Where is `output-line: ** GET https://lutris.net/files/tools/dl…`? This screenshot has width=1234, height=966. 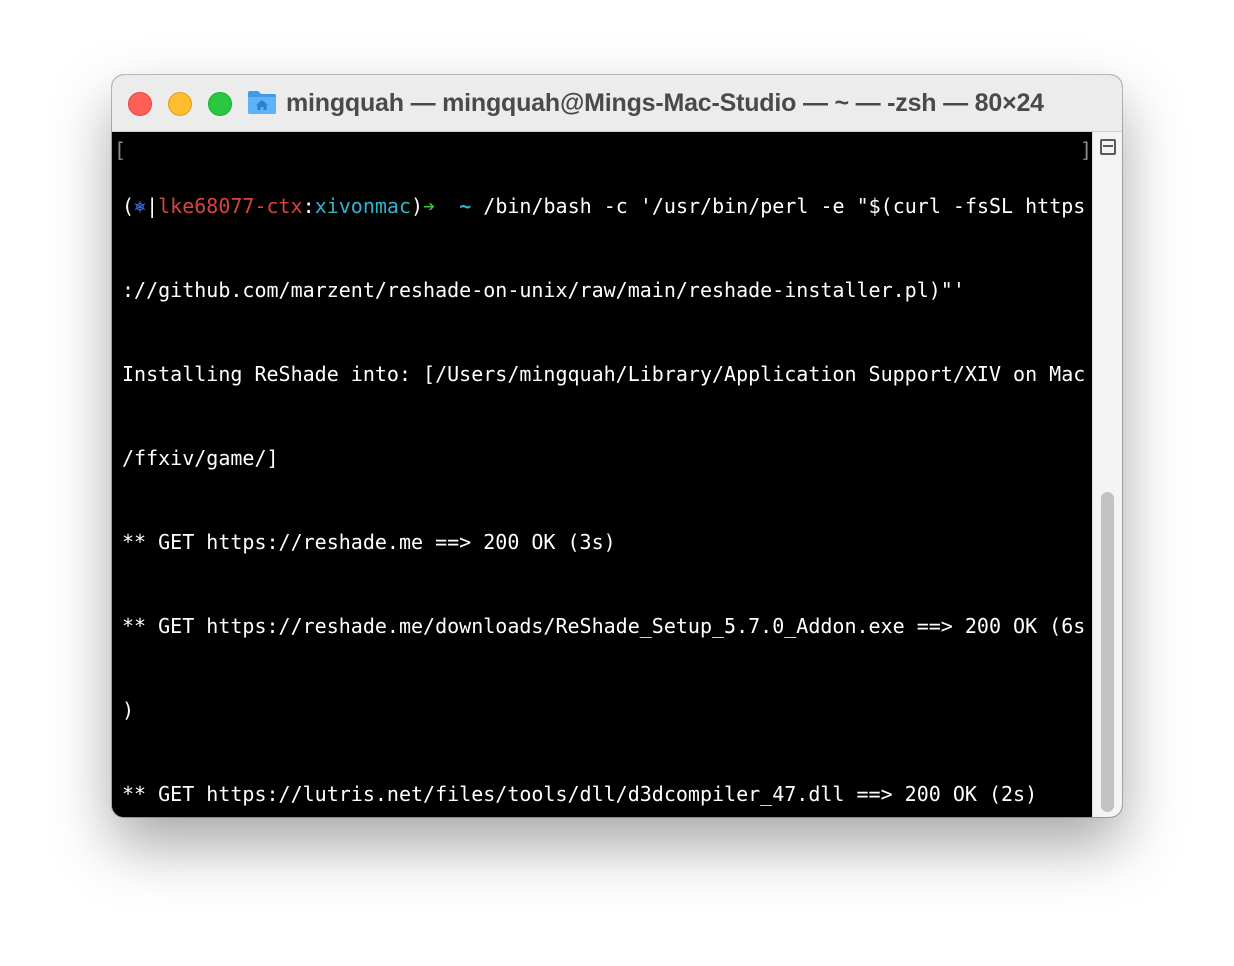 output-line: ** GET https://lutris.net/files/tools/dl… is located at coordinates (580, 794).